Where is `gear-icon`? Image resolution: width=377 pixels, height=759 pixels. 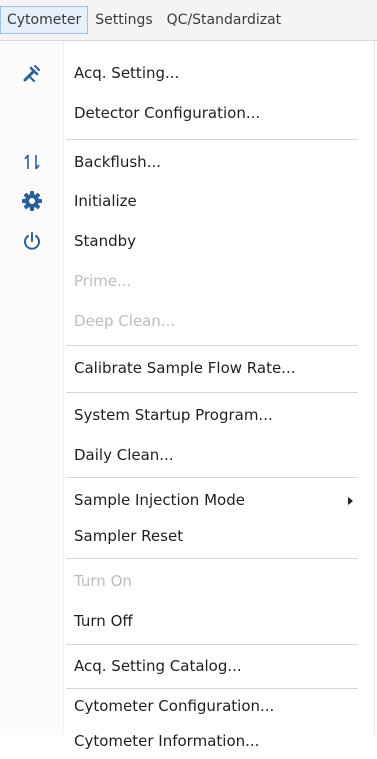
gear-icon is located at coordinates (32, 201).